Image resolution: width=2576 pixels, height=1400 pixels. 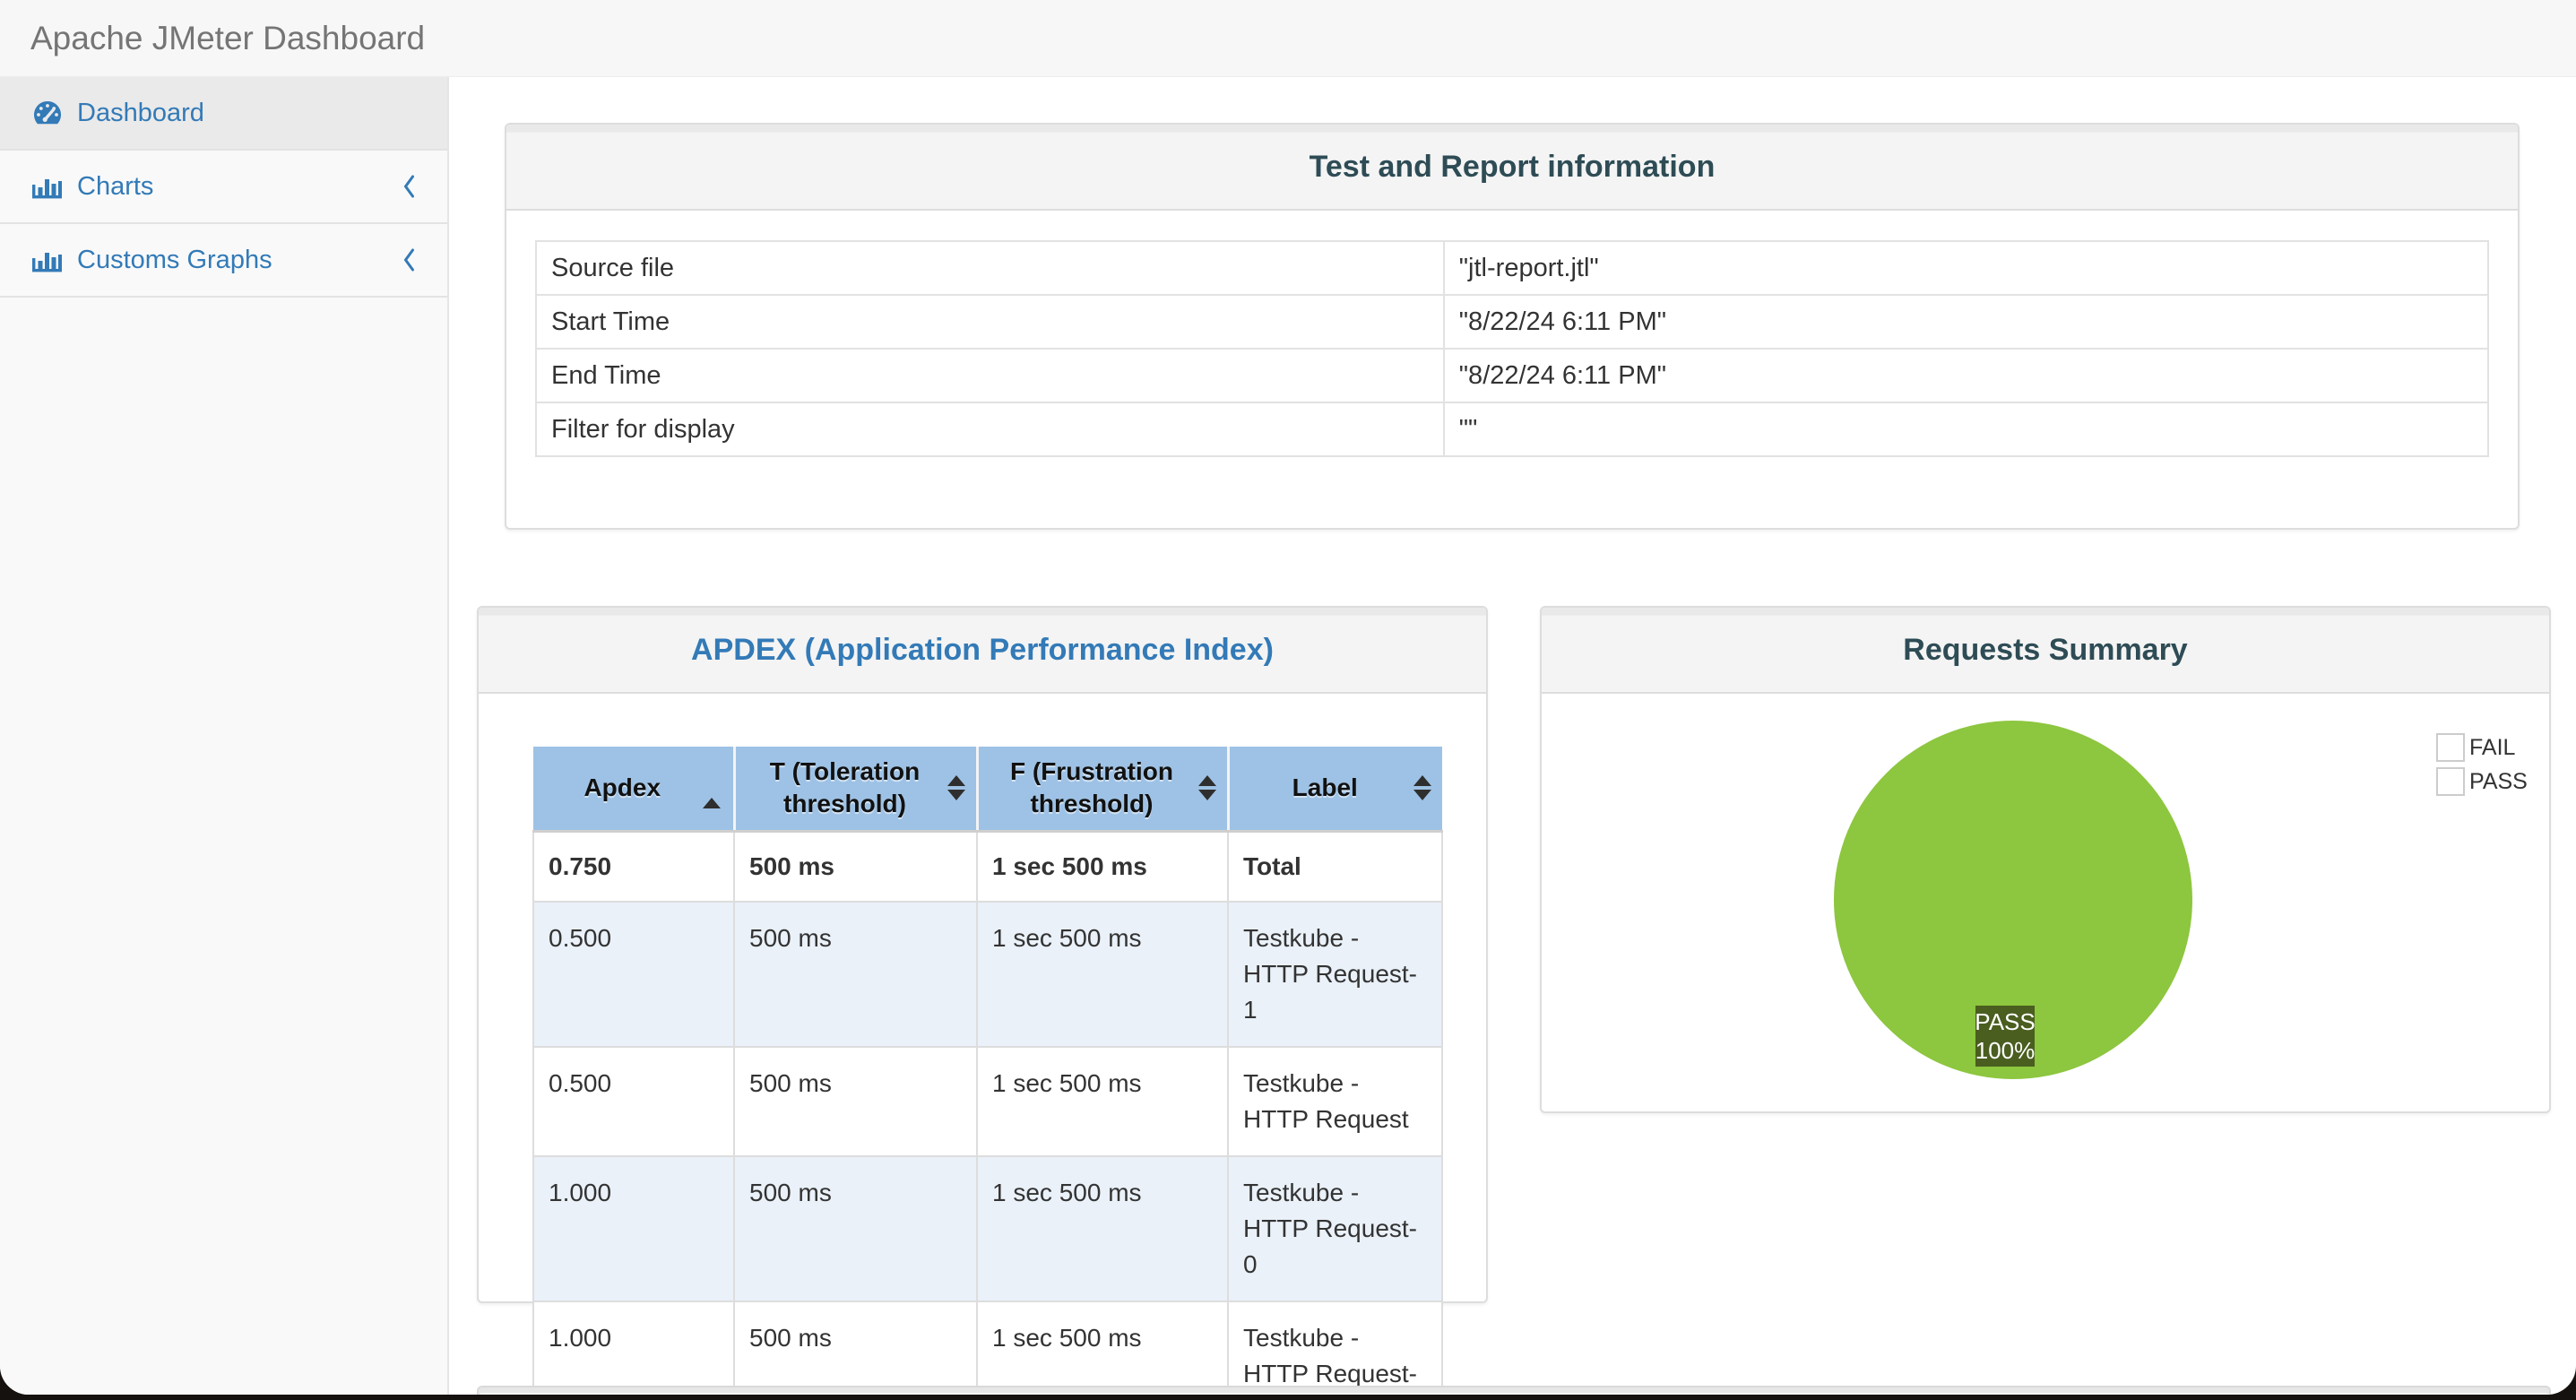 I want to click on table-row: 0.750 500 ms 1 sec 500 ms Total, so click(x=987, y=866).